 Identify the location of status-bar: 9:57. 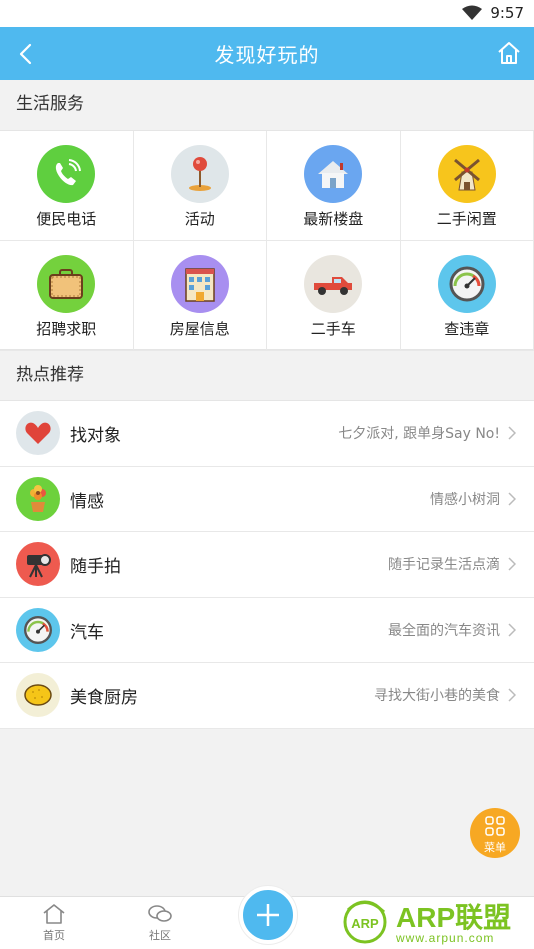
(267, 13).